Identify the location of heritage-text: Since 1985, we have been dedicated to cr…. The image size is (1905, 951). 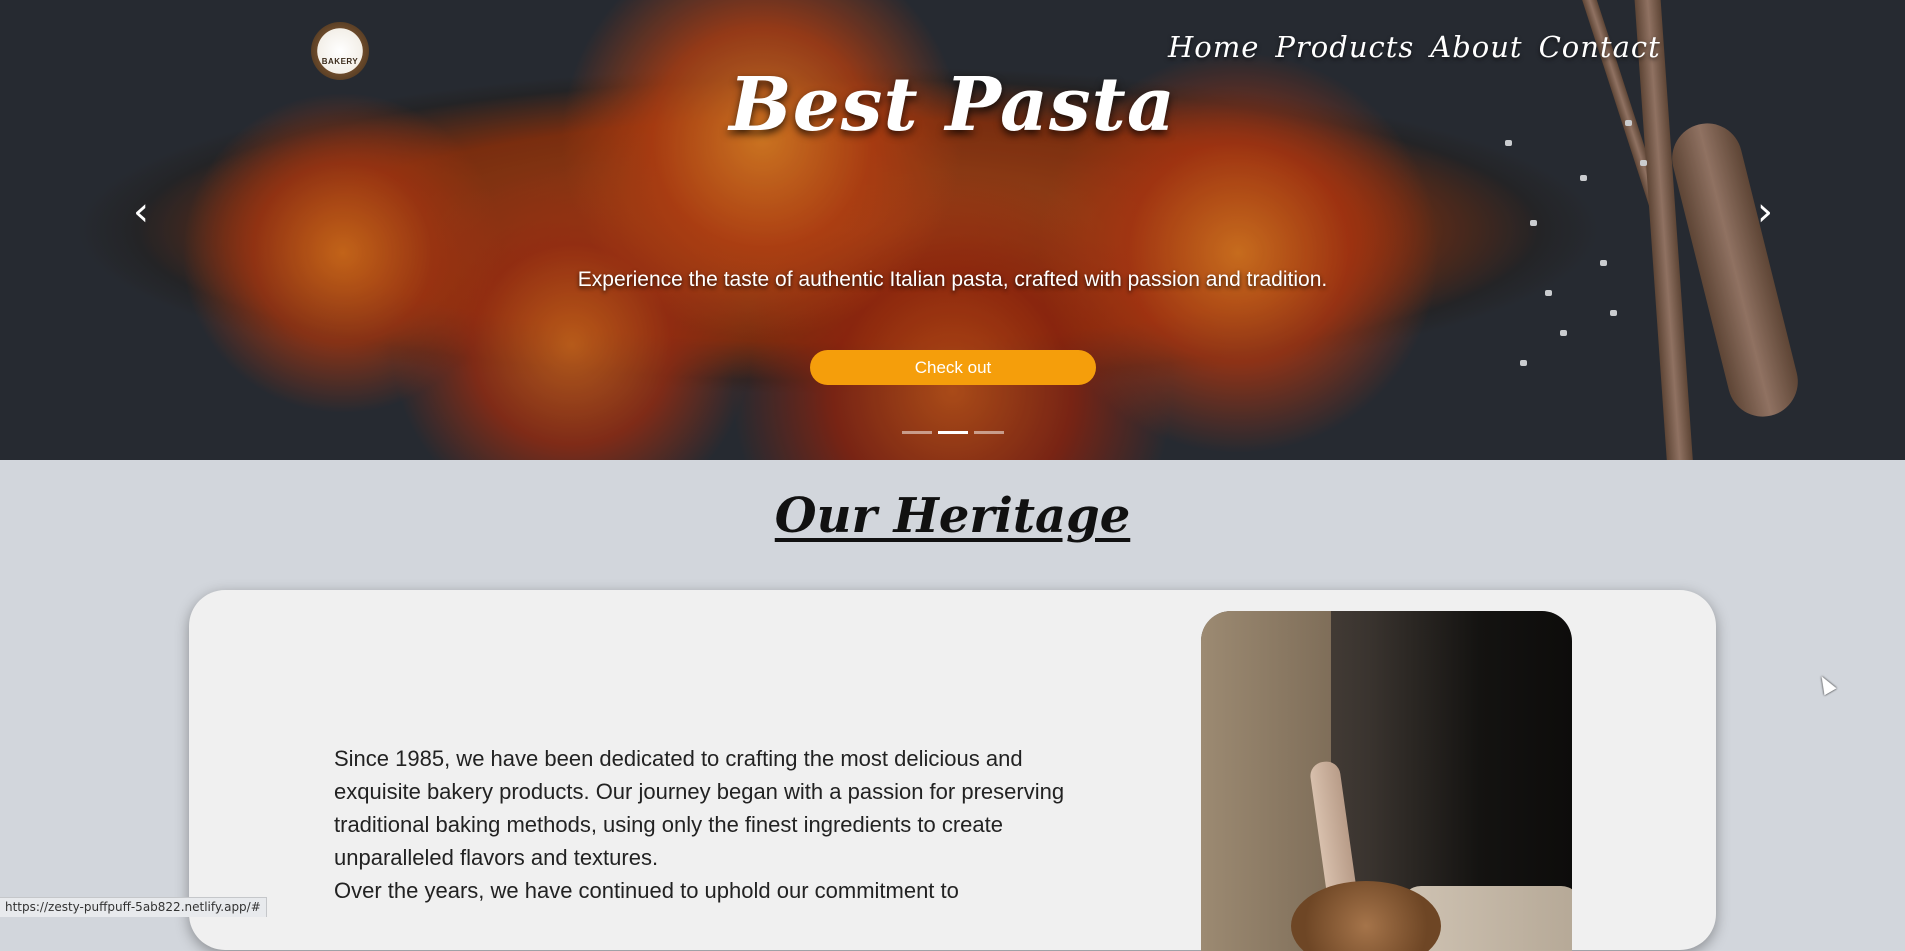
(704, 824).